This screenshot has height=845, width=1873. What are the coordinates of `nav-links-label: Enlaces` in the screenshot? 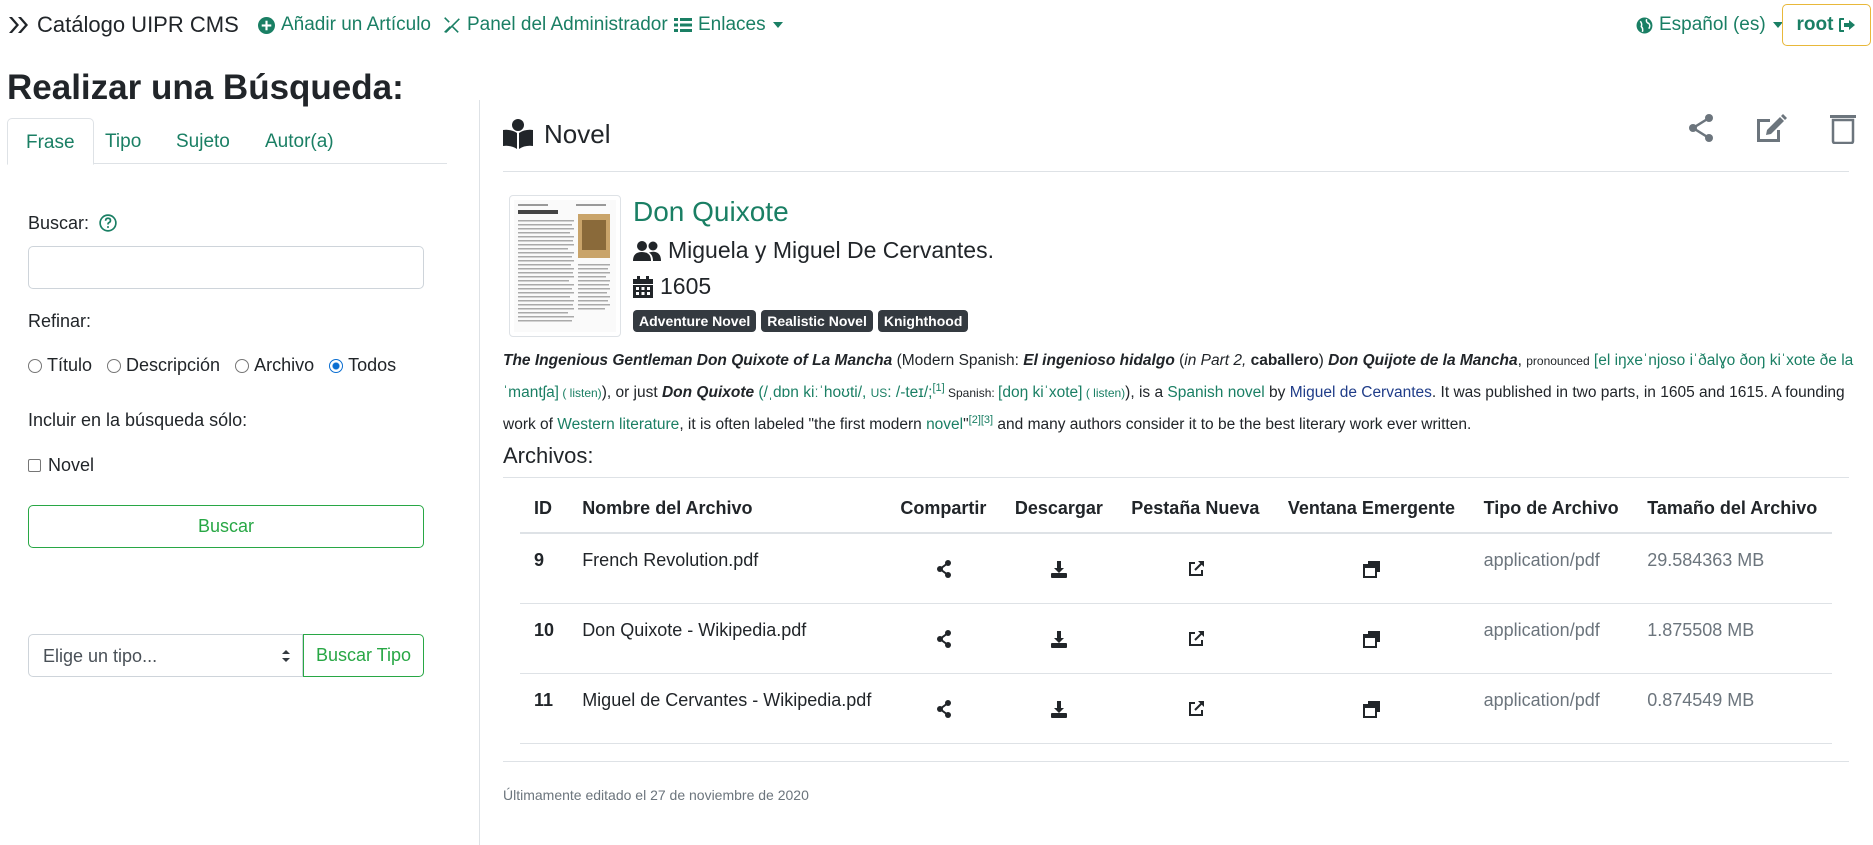 It's located at (732, 24).